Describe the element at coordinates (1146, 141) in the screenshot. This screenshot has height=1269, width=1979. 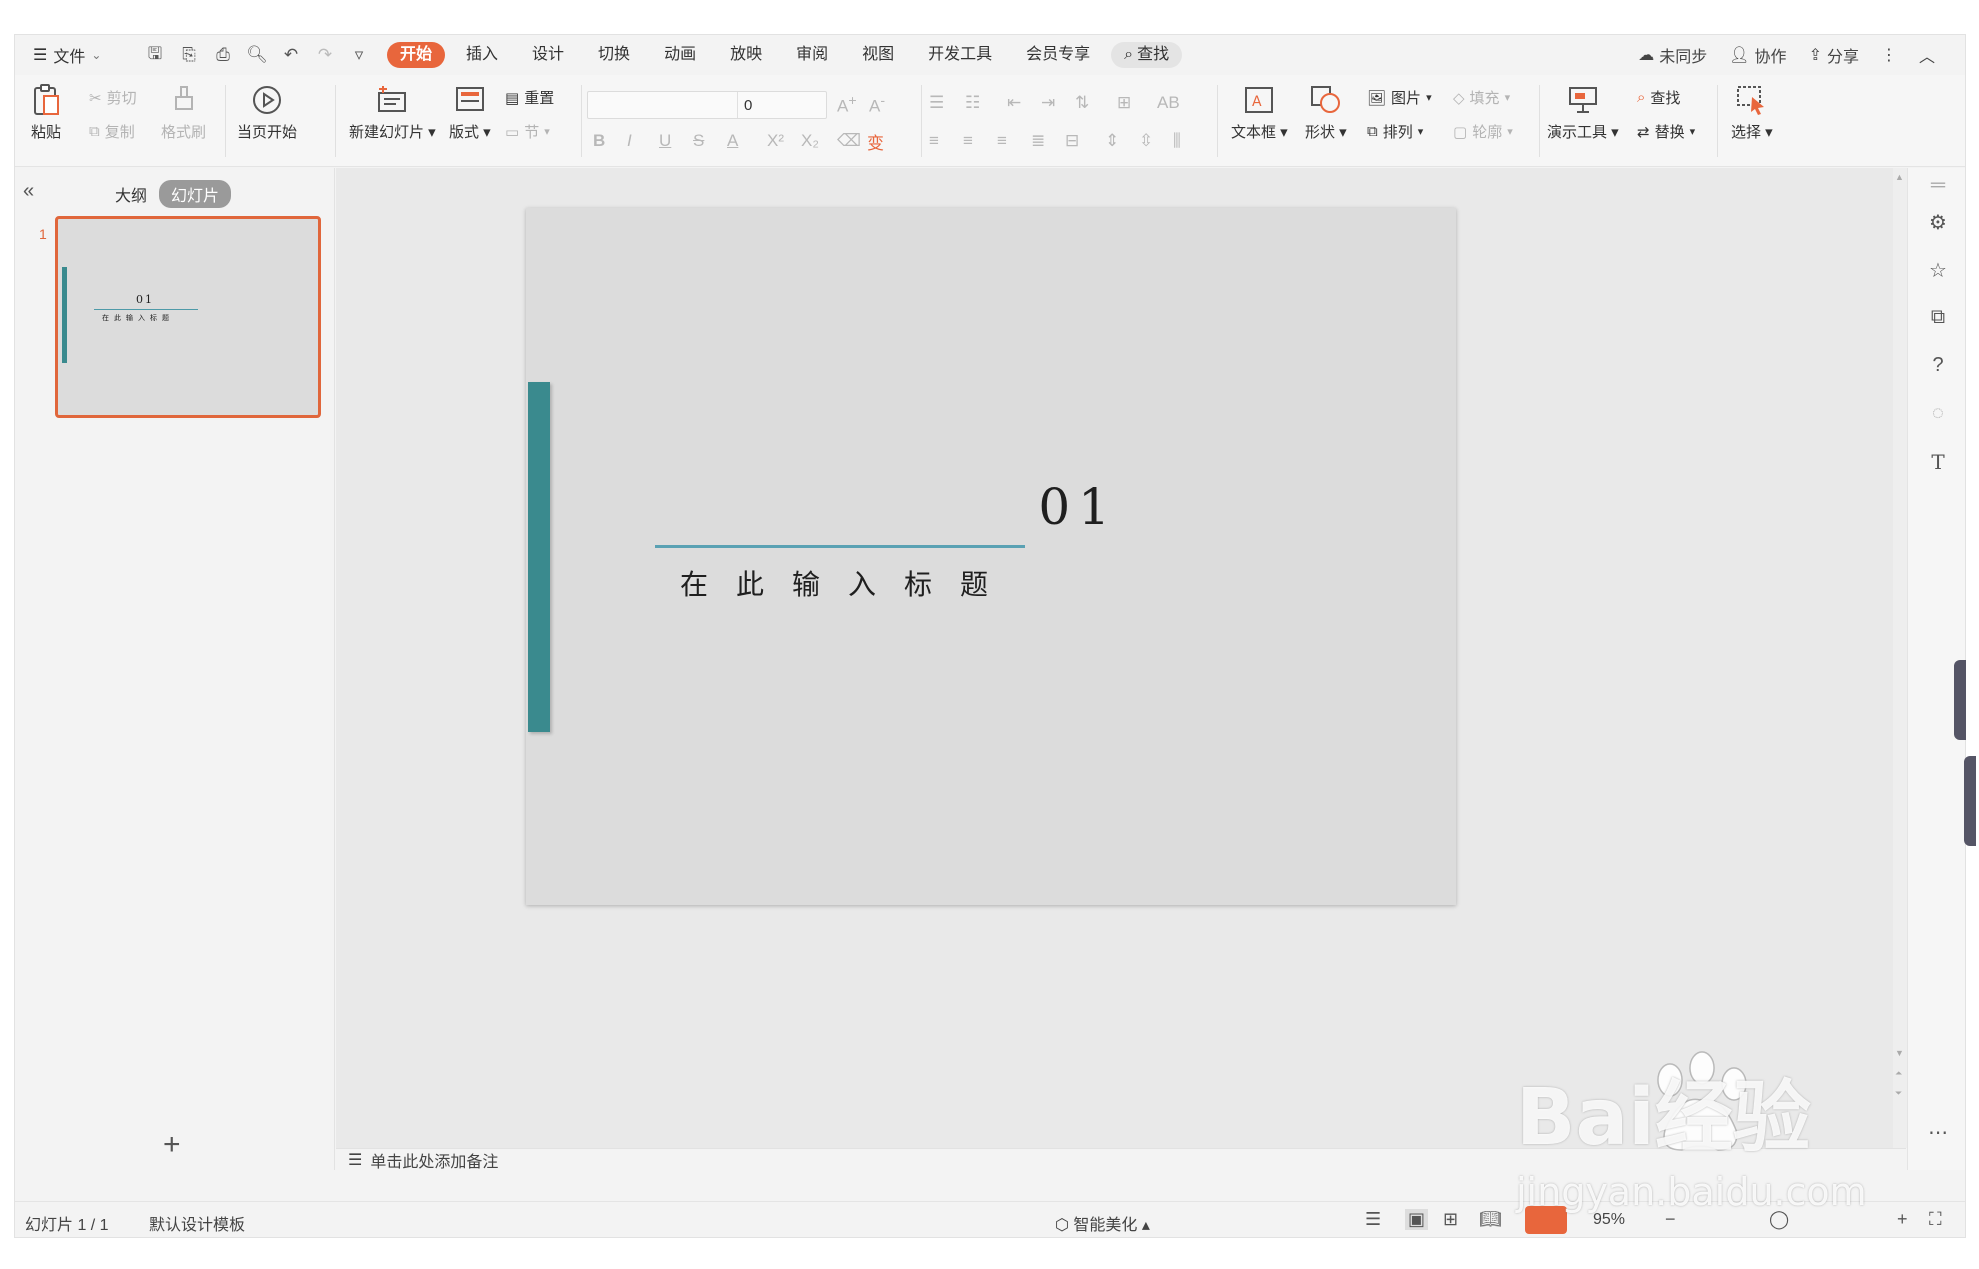
I see `paragraph-spacing-icon: ⇳` at that location.